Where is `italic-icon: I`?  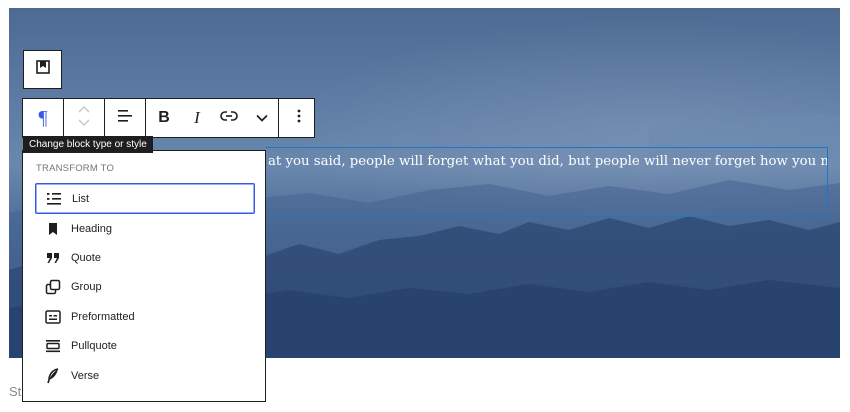
italic-icon: I is located at coordinates (197, 117).